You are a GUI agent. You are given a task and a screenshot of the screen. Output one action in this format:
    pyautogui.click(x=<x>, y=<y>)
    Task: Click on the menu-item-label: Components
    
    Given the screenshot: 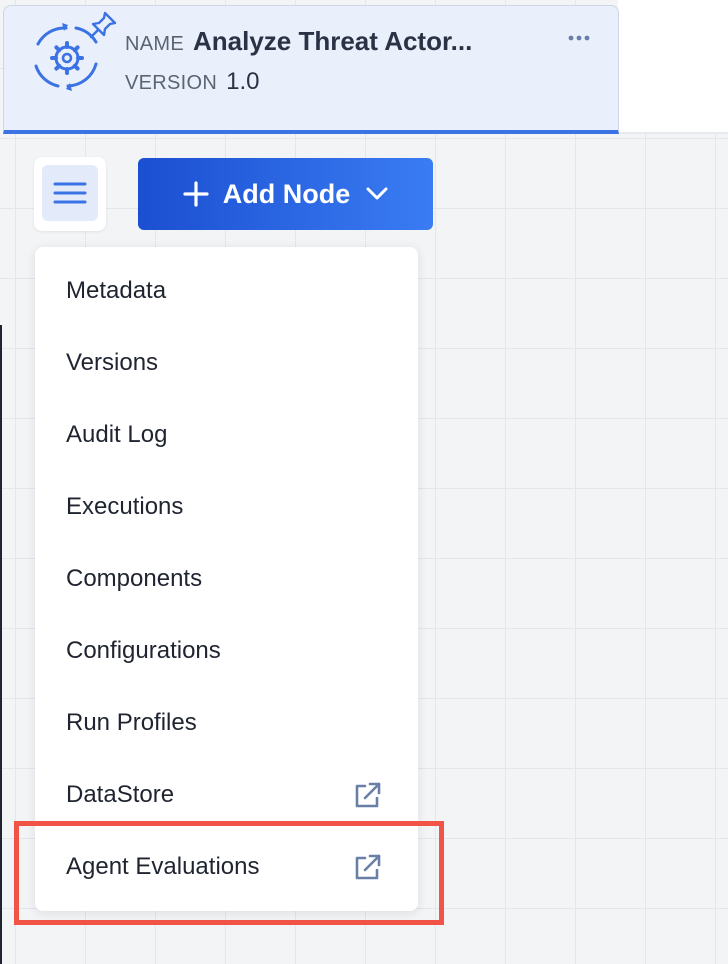 What is the action you would take?
    pyautogui.click(x=134, y=578)
    